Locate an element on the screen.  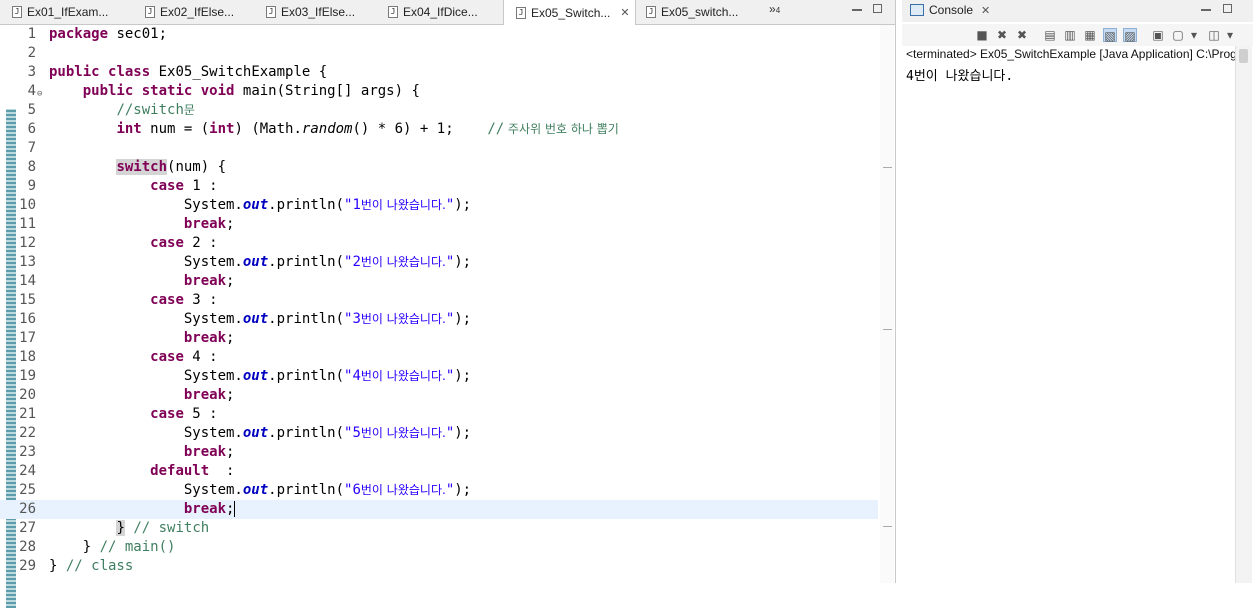
line-number: 22 is located at coordinates (27, 433).